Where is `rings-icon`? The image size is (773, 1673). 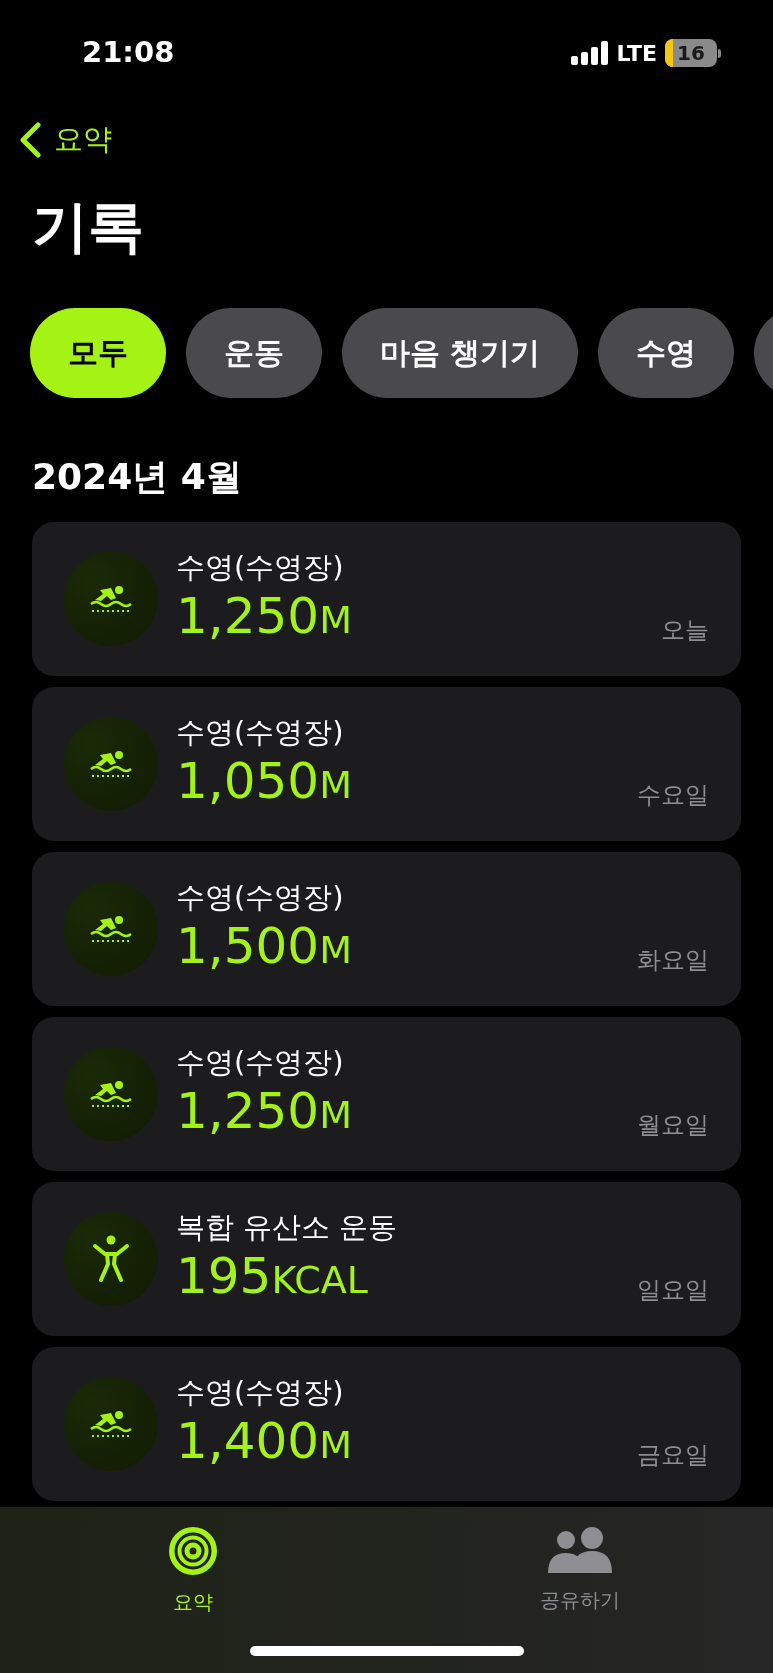
rings-icon is located at coordinates (193, 1551).